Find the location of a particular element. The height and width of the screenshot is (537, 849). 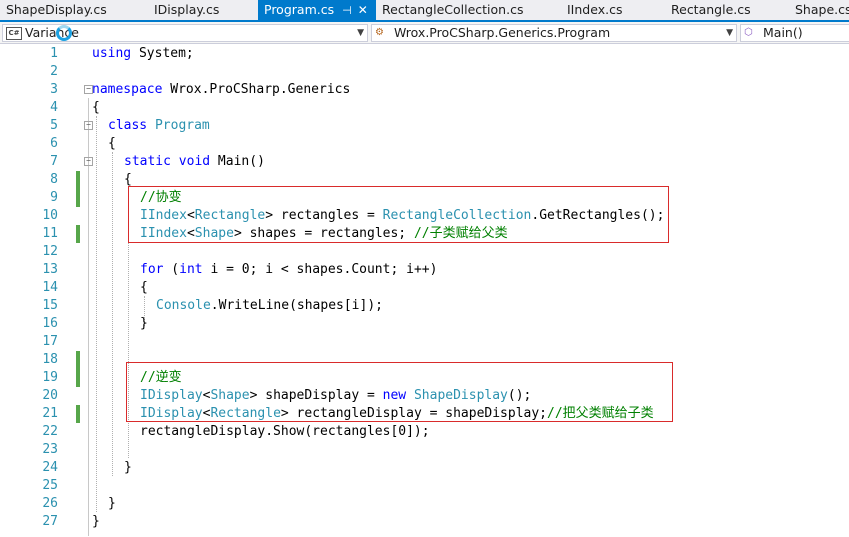

line-number: 1 is located at coordinates (54, 53).